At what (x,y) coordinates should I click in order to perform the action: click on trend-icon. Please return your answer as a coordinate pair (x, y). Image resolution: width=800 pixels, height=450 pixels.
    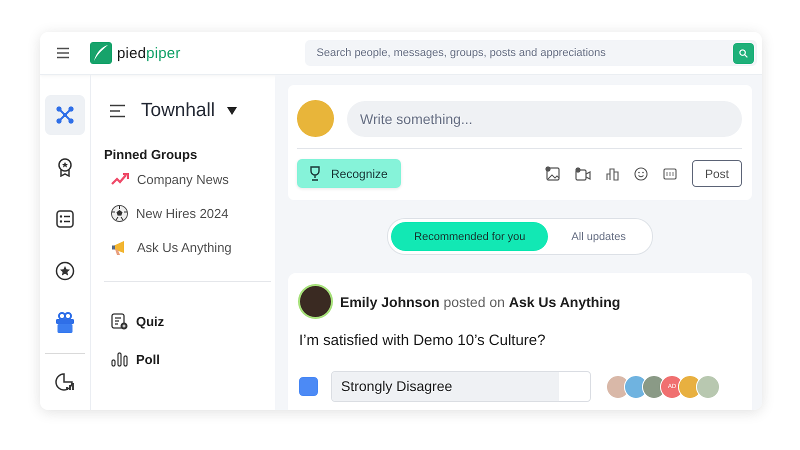
    Looking at the image, I should click on (120, 179).